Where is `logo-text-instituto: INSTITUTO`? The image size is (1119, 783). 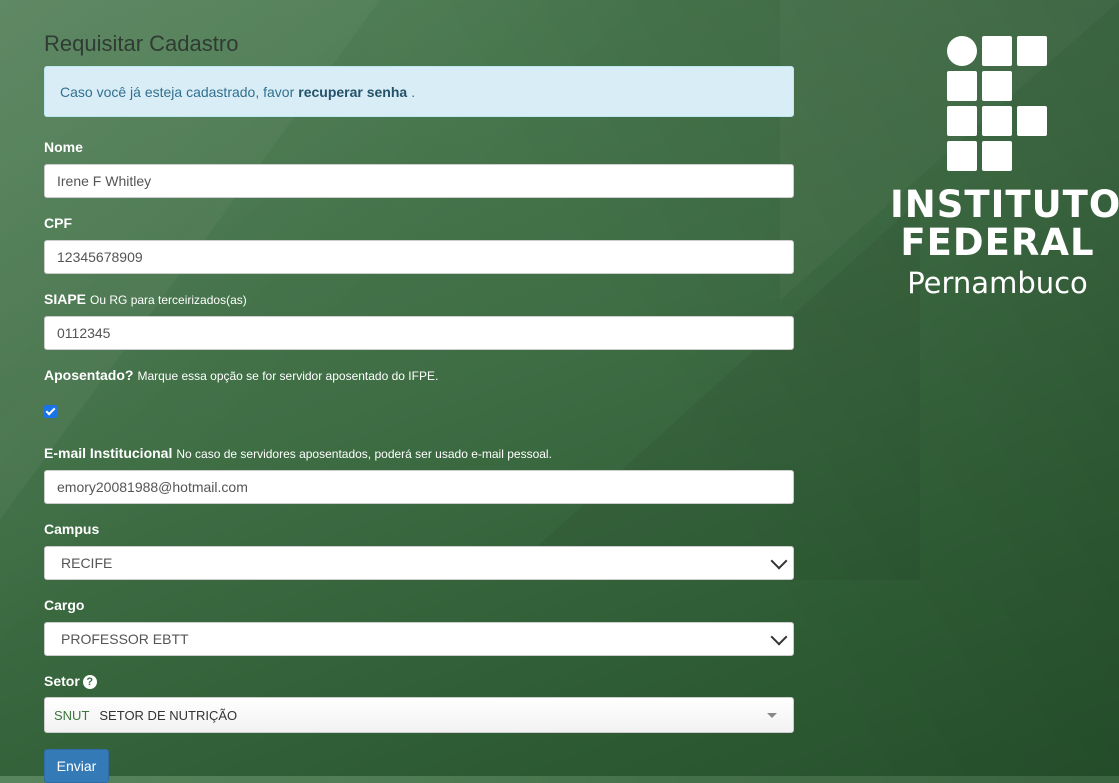
logo-text-instituto: INSTITUTO is located at coordinates (1004, 204).